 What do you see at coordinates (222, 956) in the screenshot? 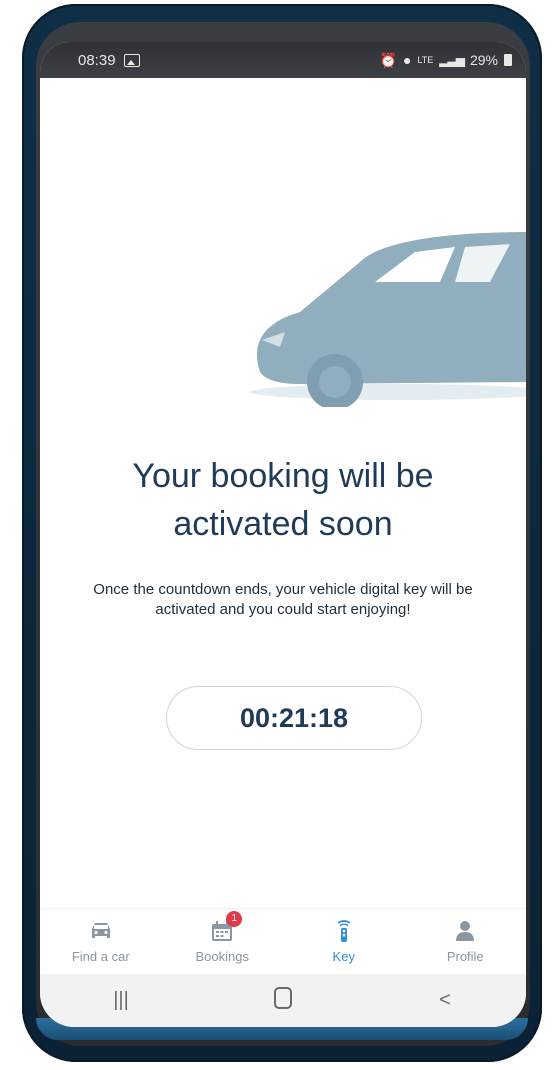
I see `tab-label: Bookings` at bounding box center [222, 956].